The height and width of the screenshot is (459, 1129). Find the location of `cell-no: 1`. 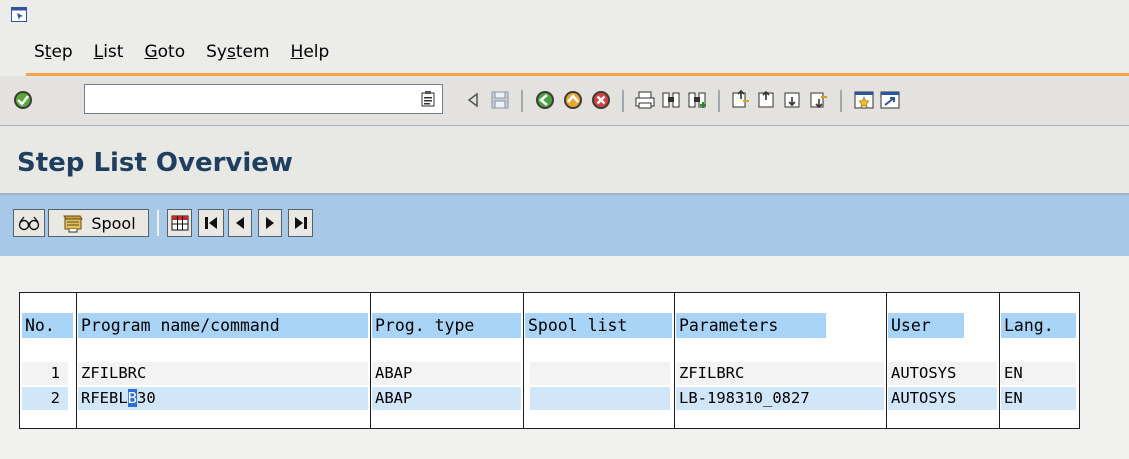

cell-no: 1 is located at coordinates (45, 373).